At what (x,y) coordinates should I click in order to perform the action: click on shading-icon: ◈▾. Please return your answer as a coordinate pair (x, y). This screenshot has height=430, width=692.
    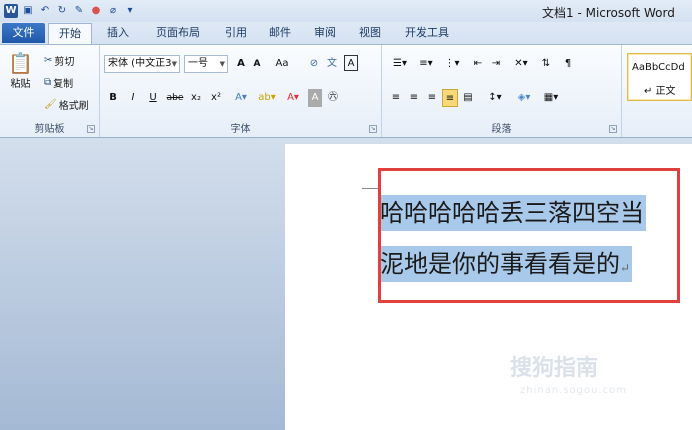
    Looking at the image, I should click on (524, 98).